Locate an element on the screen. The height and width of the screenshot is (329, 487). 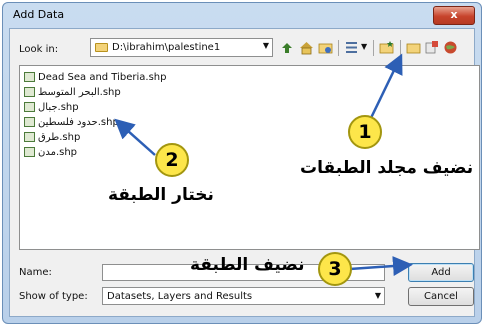
list-item: جبال.shp is located at coordinates (51, 107).